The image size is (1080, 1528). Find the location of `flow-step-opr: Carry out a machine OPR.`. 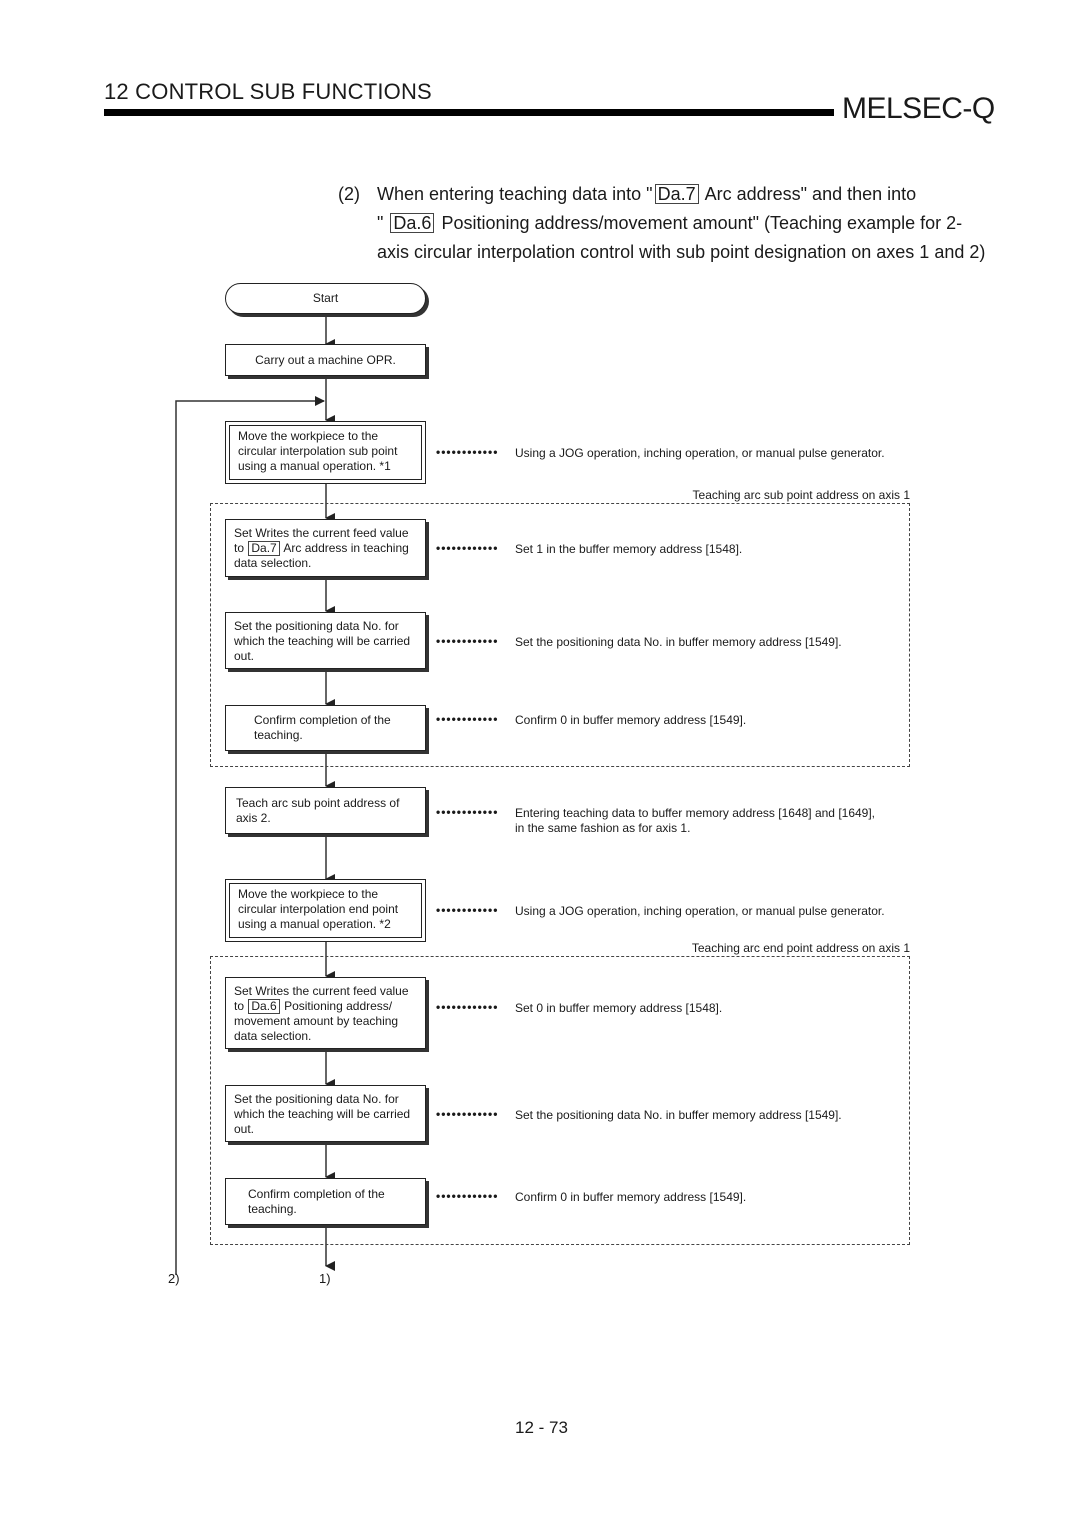

flow-step-opr: Carry out a machine OPR. is located at coordinates (325, 360).